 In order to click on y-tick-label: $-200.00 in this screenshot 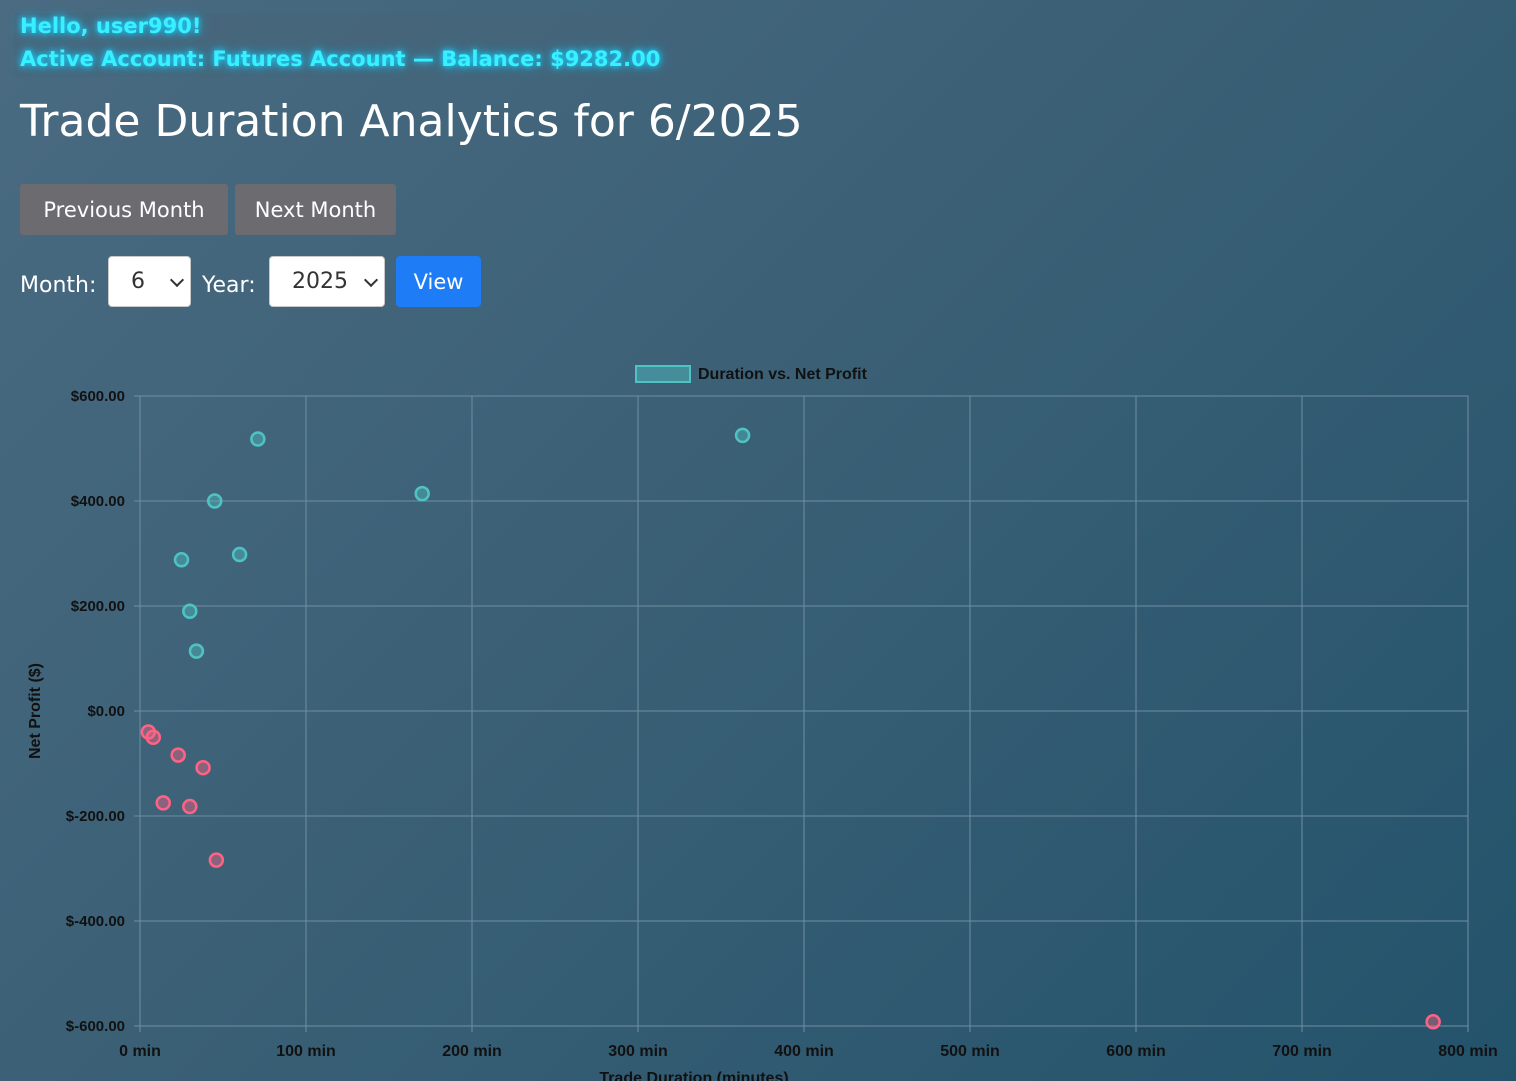, I will do `click(95, 816)`.